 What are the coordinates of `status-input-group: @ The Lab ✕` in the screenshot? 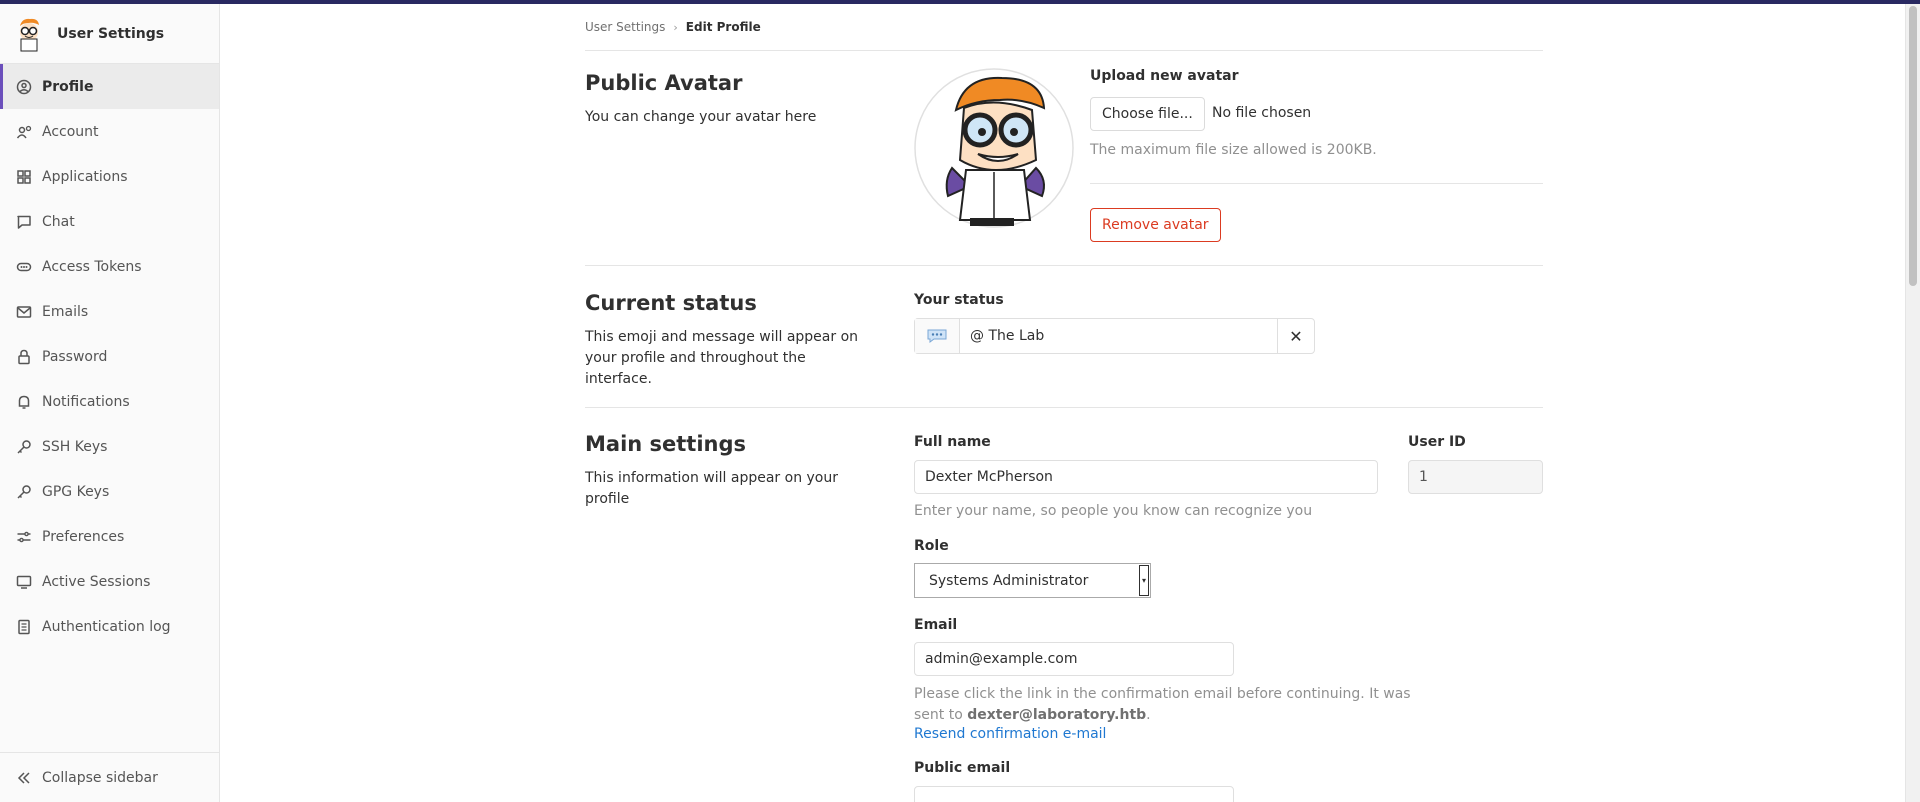 It's located at (1114, 336).